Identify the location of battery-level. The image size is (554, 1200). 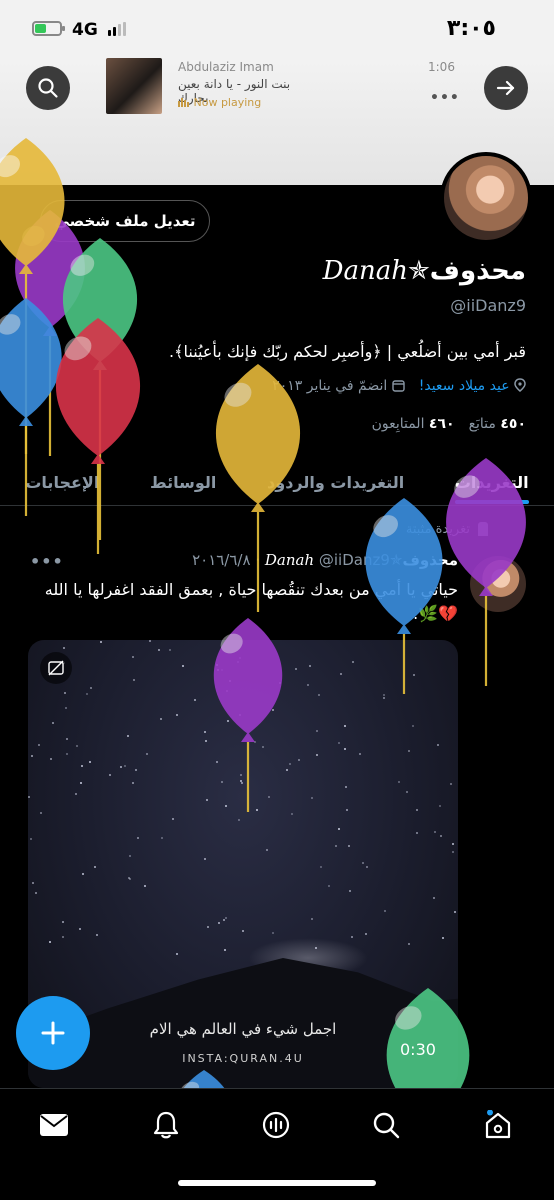
(40, 28).